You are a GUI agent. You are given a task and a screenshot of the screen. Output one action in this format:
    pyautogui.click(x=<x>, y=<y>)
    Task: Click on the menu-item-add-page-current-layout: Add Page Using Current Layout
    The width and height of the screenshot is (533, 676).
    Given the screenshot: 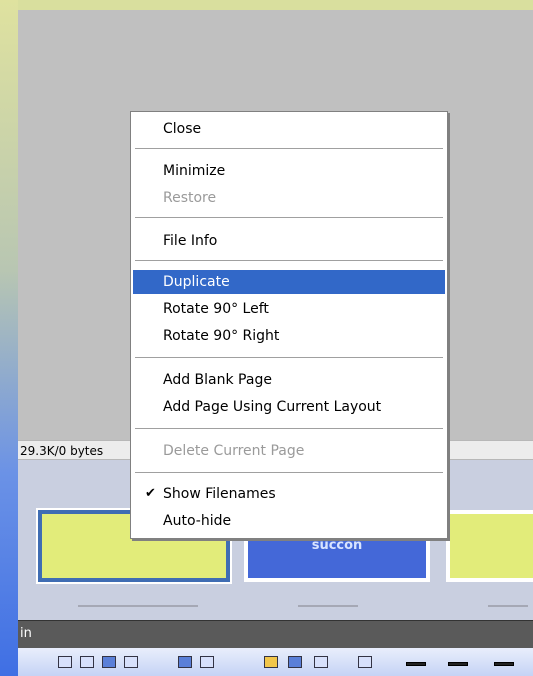 What is the action you would take?
    pyautogui.click(x=289, y=407)
    